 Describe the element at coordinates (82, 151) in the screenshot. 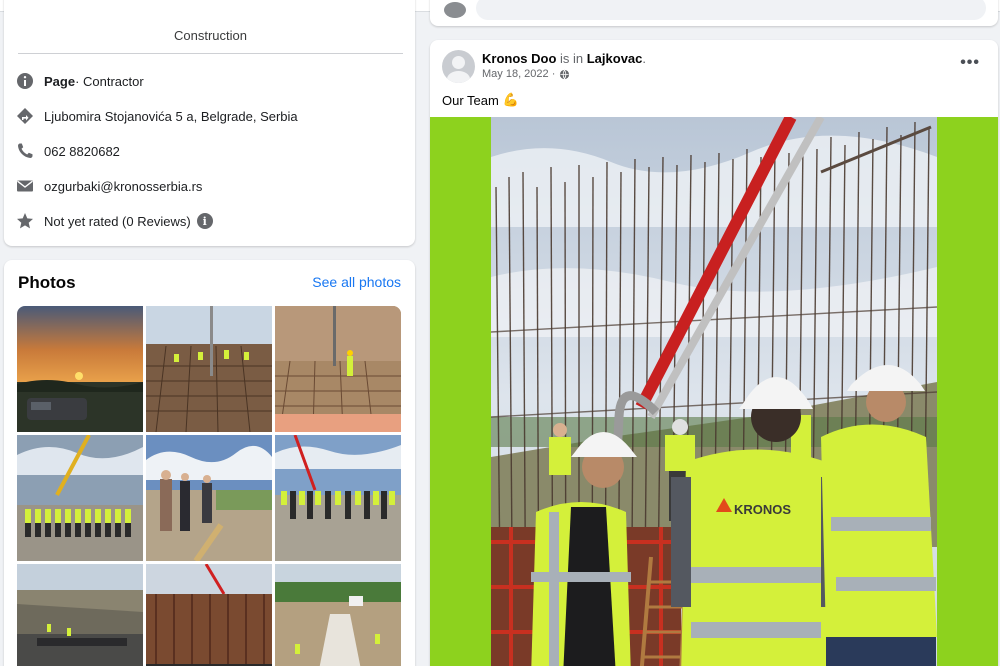

I see `phone-text: 062 8820682` at that location.